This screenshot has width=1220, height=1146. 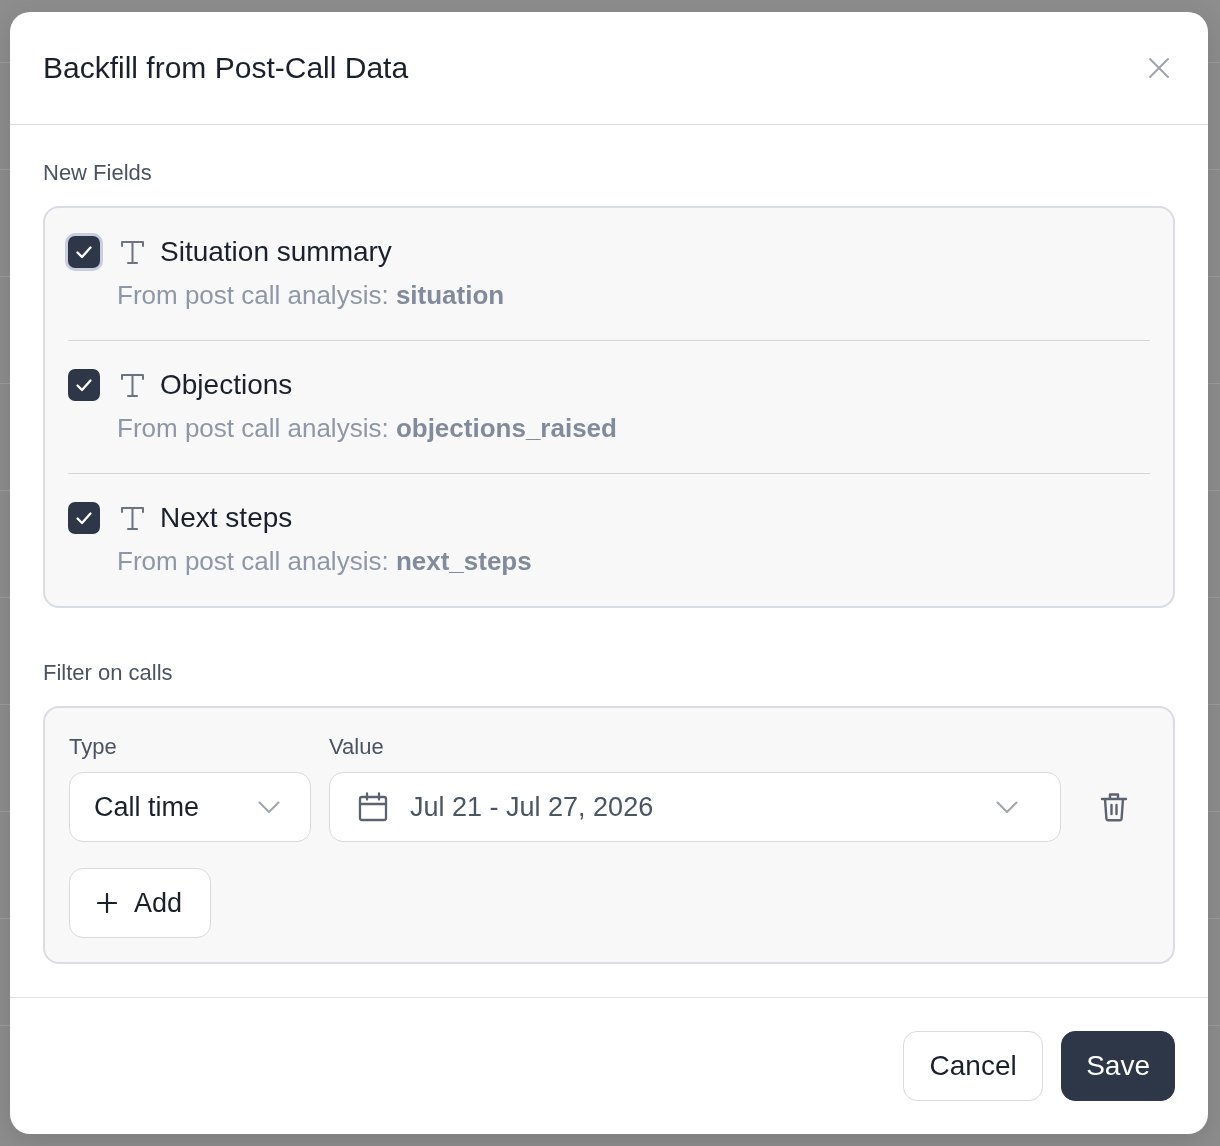 What do you see at coordinates (311, 295) in the screenshot?
I see `field-source: From post call analysis: situation` at bounding box center [311, 295].